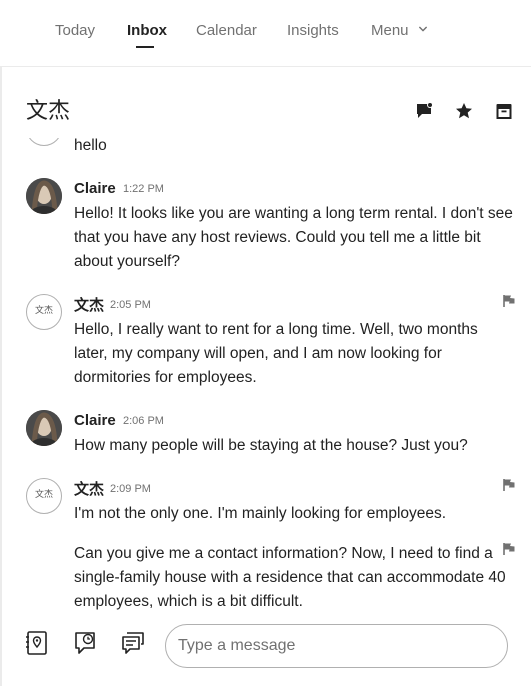  I want to click on archive-icon, so click(504, 111).